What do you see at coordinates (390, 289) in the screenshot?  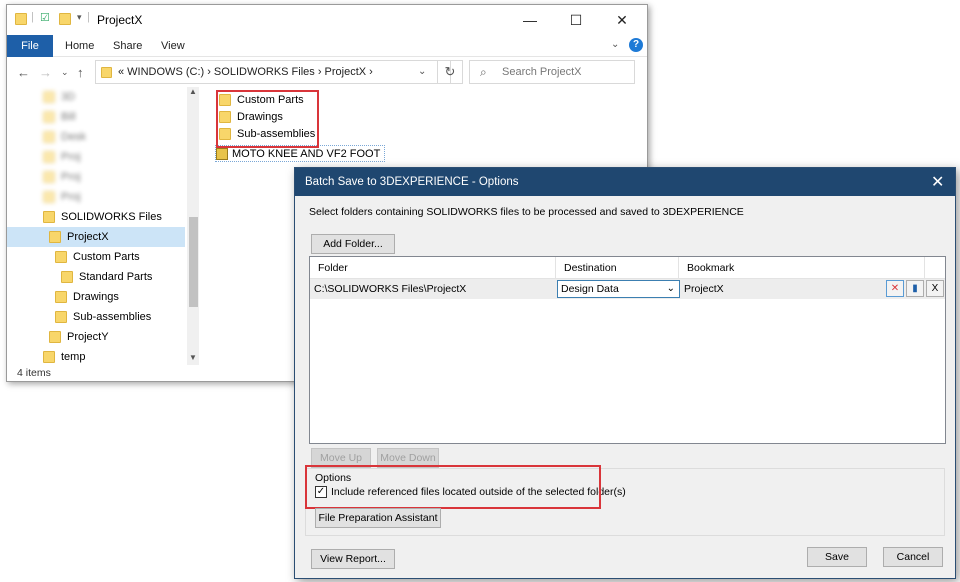 I see `folder-cell: C:\SOLIDWORKS Files\ProjectX` at bounding box center [390, 289].